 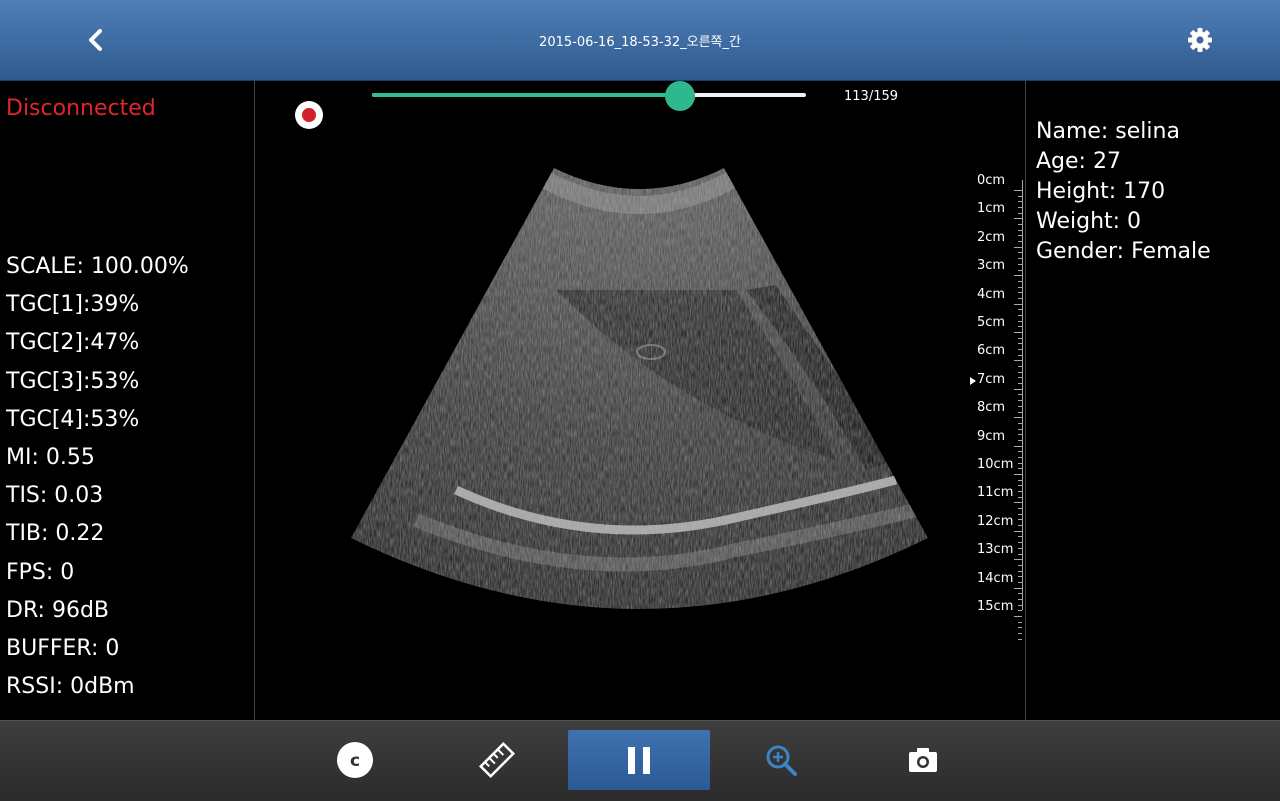 What do you see at coordinates (973, 380) in the screenshot?
I see `focus-marker-icon` at bounding box center [973, 380].